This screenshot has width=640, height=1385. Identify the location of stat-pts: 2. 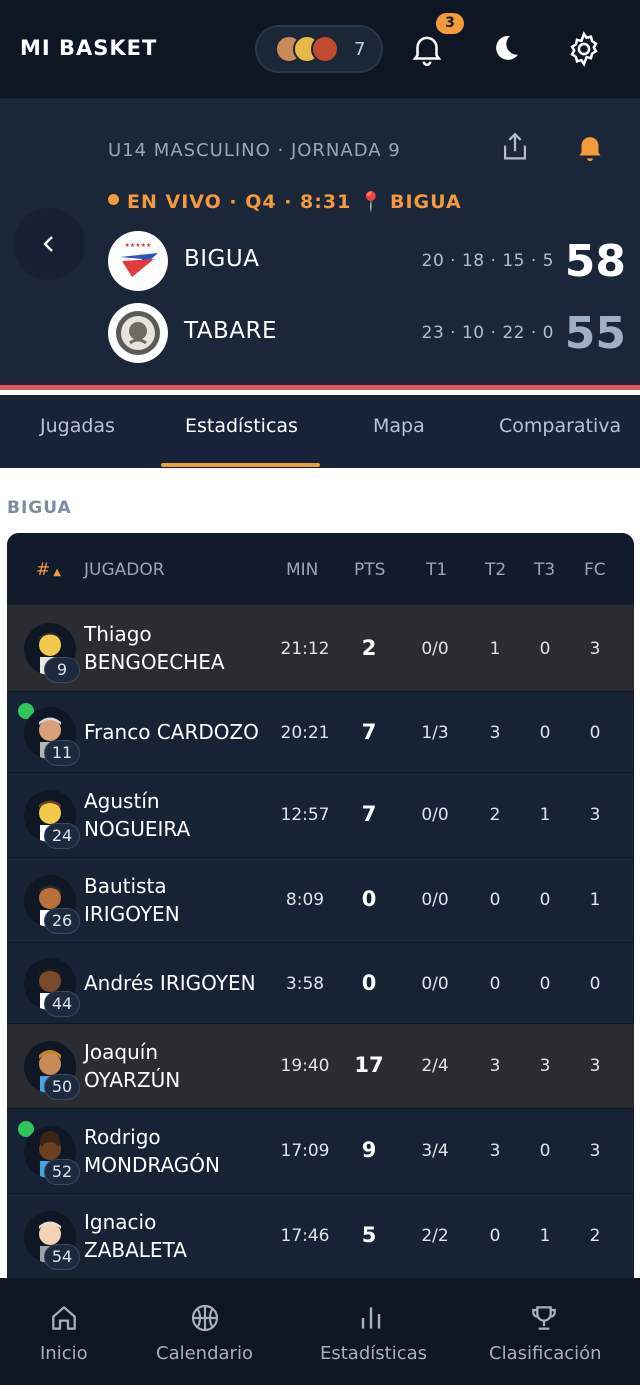
(369, 648).